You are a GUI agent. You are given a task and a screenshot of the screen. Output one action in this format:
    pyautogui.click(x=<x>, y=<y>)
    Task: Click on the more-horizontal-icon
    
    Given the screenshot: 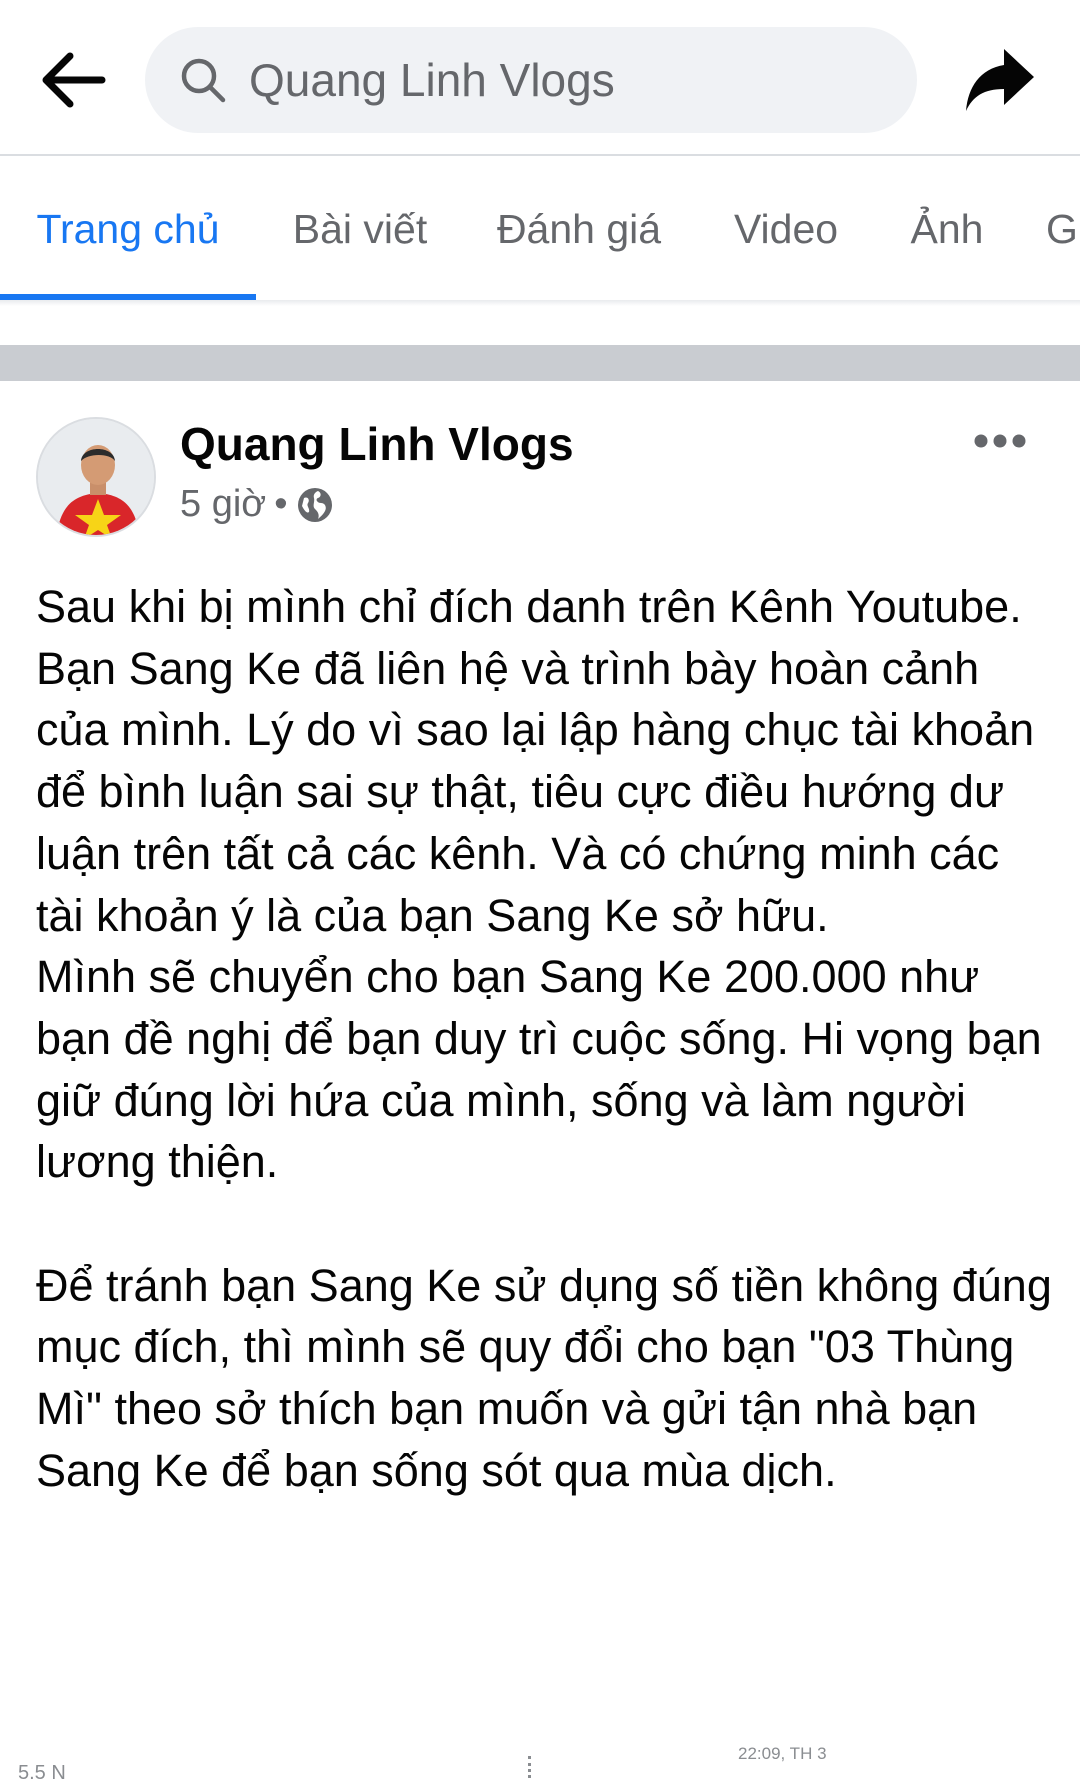 What is the action you would take?
    pyautogui.click(x=1000, y=441)
    